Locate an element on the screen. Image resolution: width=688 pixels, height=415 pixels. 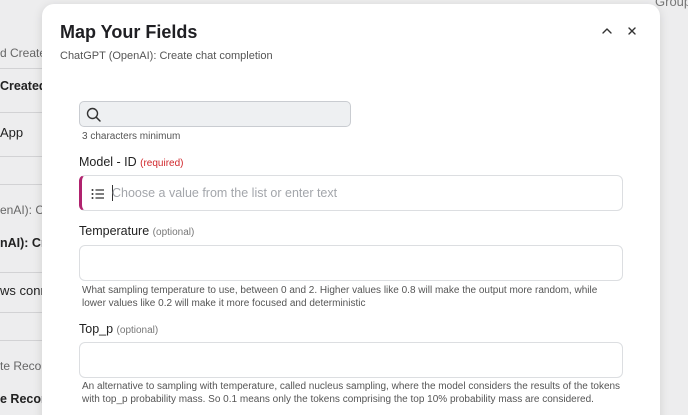
background-group-label: Group is located at coordinates (671, 4).